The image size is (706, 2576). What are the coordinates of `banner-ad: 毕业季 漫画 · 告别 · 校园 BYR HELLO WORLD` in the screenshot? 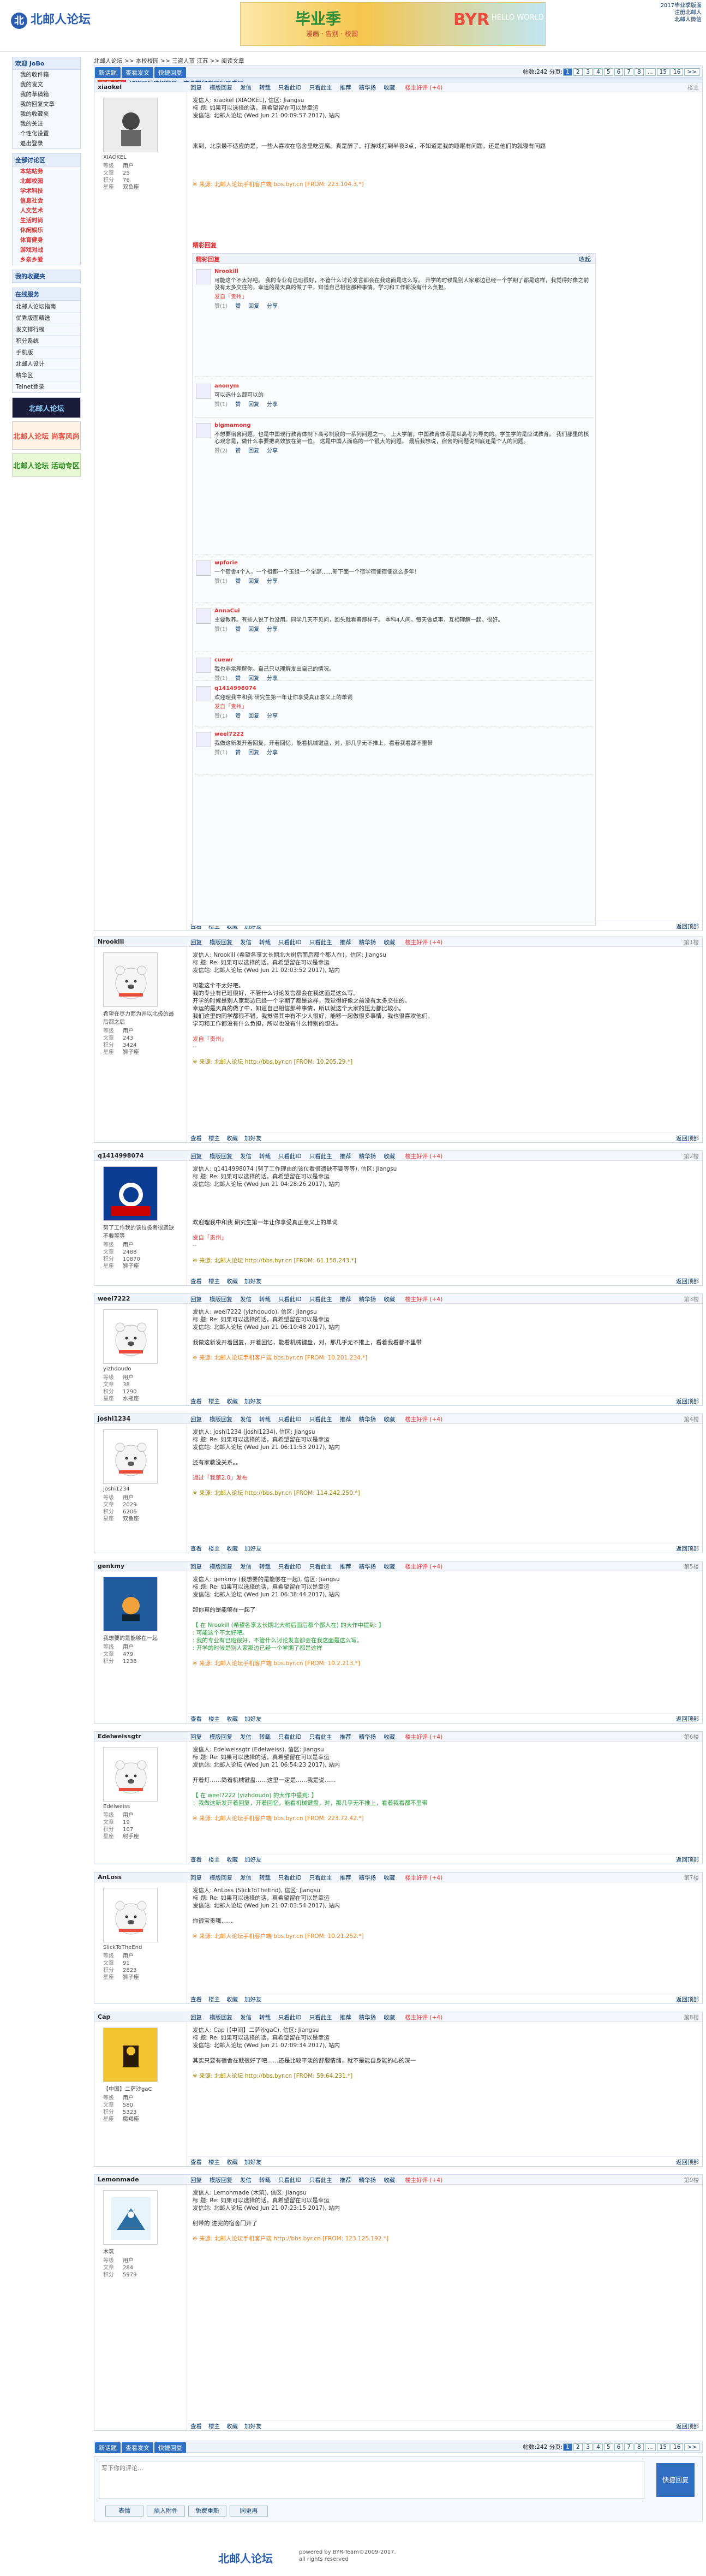 It's located at (393, 24).